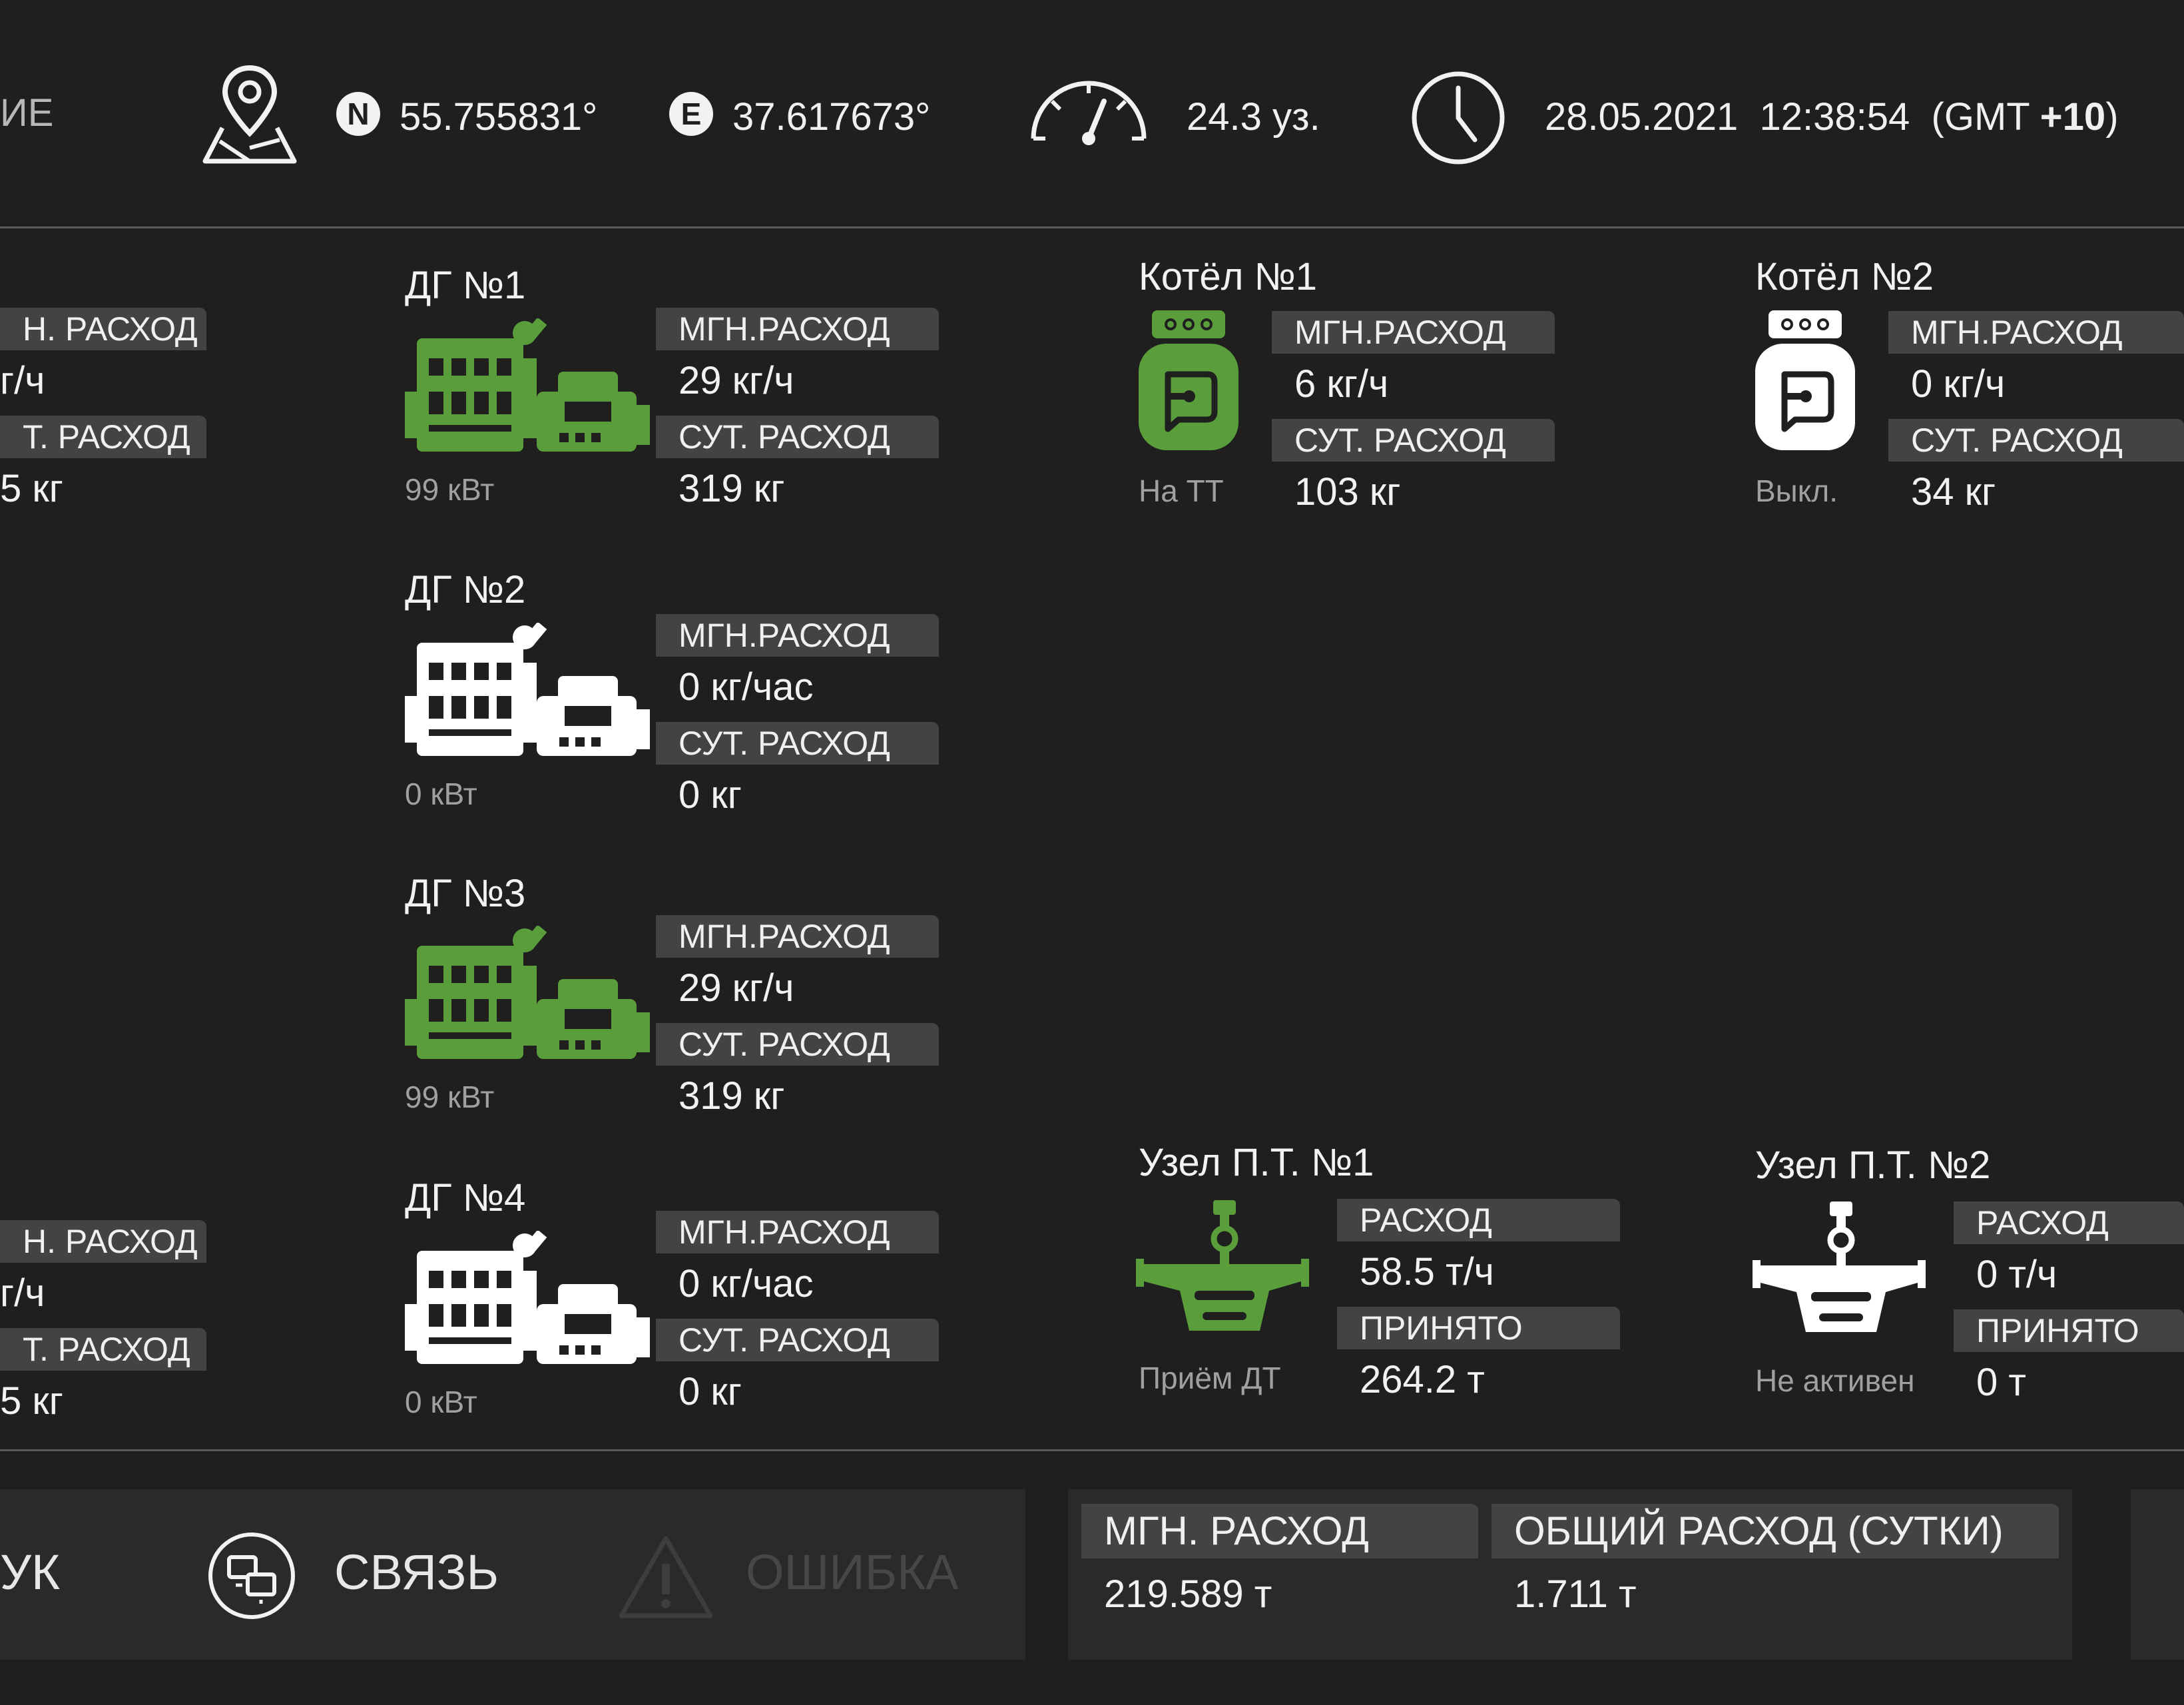  What do you see at coordinates (1256, 1162) in the screenshot?
I see `fuel-node-1-title: Узел П.Т. №1` at bounding box center [1256, 1162].